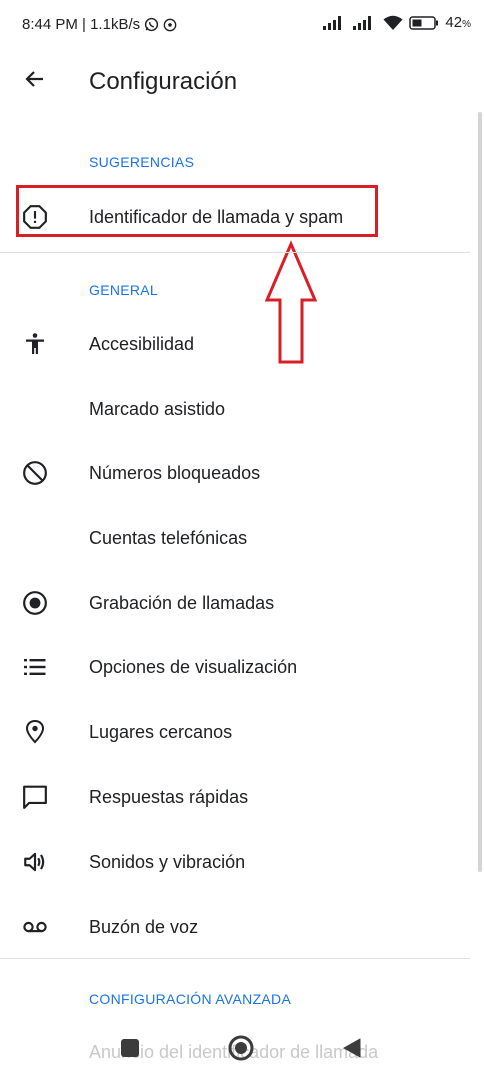 This screenshot has width=485, height=1080. What do you see at coordinates (35, 797) in the screenshot?
I see `chat-bubble-icon` at bounding box center [35, 797].